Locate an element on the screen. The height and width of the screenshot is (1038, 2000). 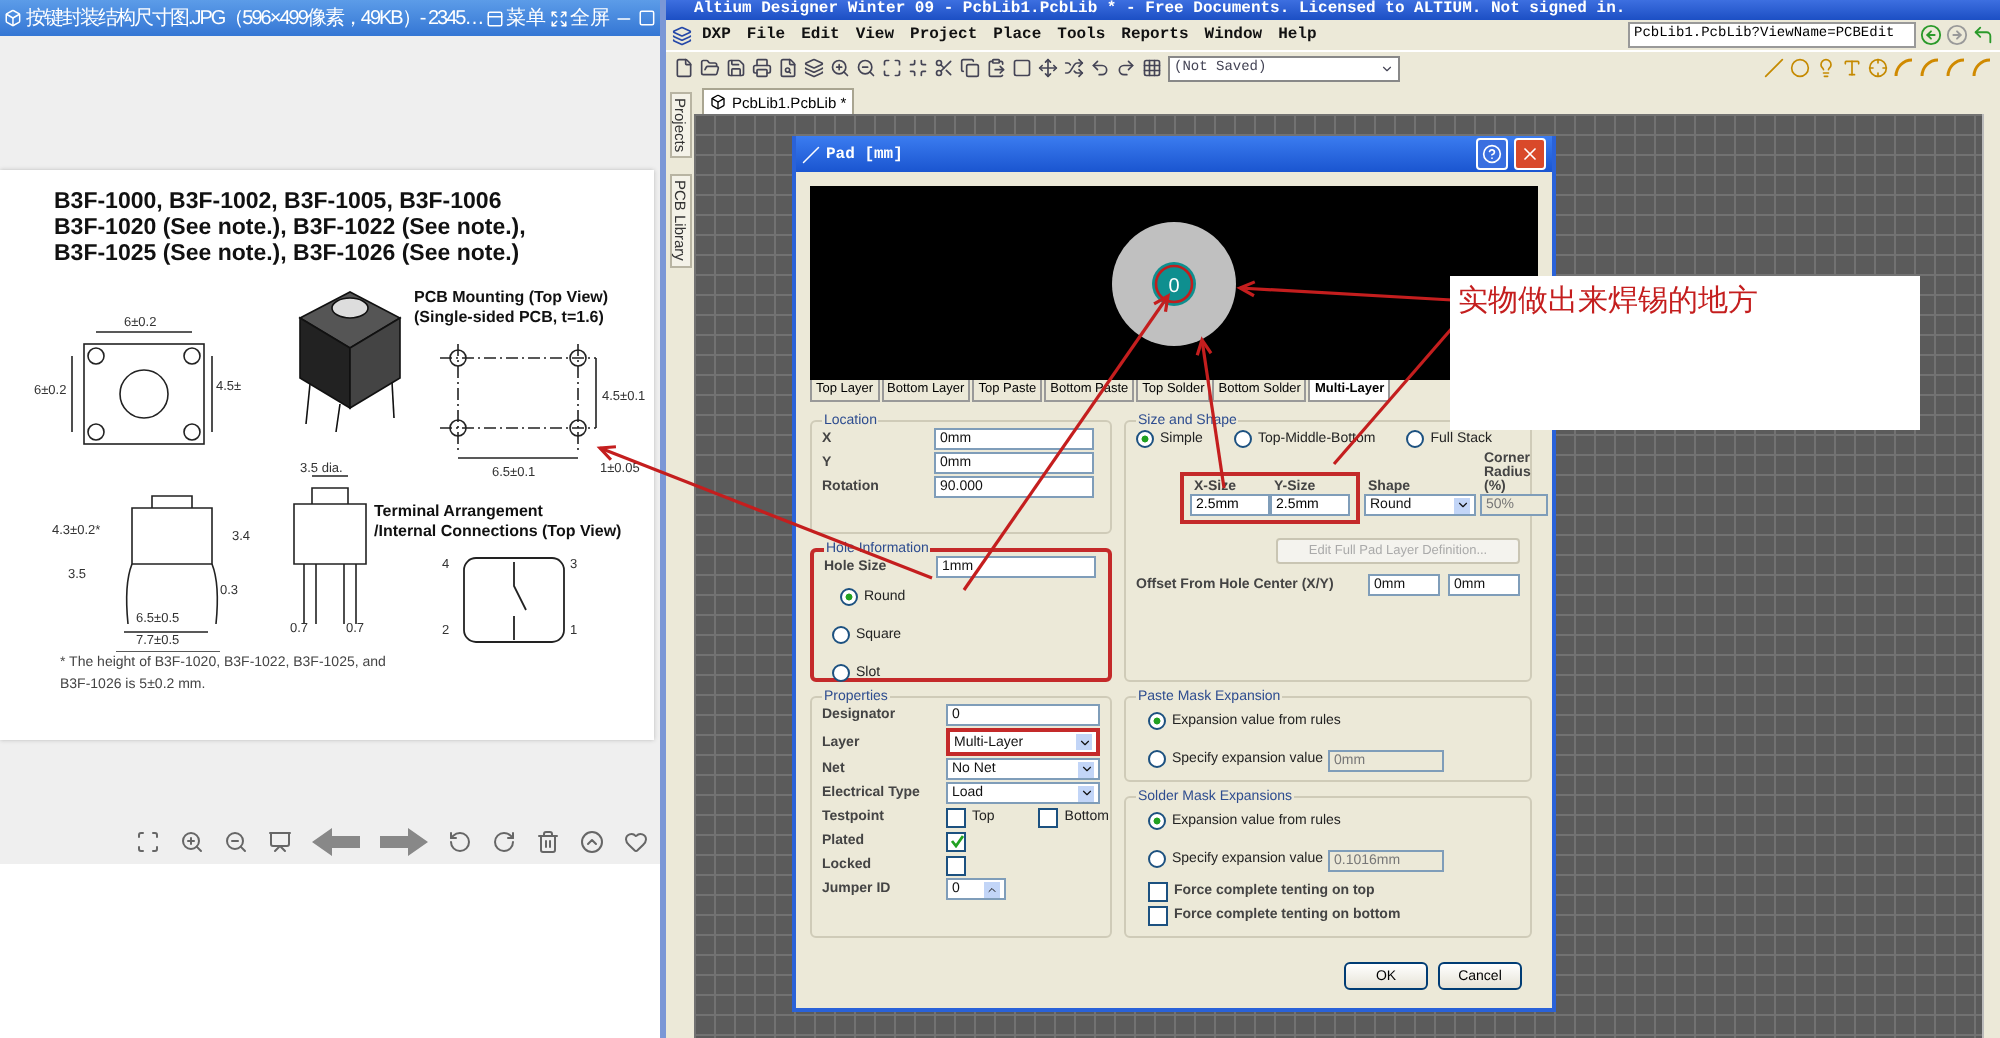
back-icon is located at coordinates (1931, 35).